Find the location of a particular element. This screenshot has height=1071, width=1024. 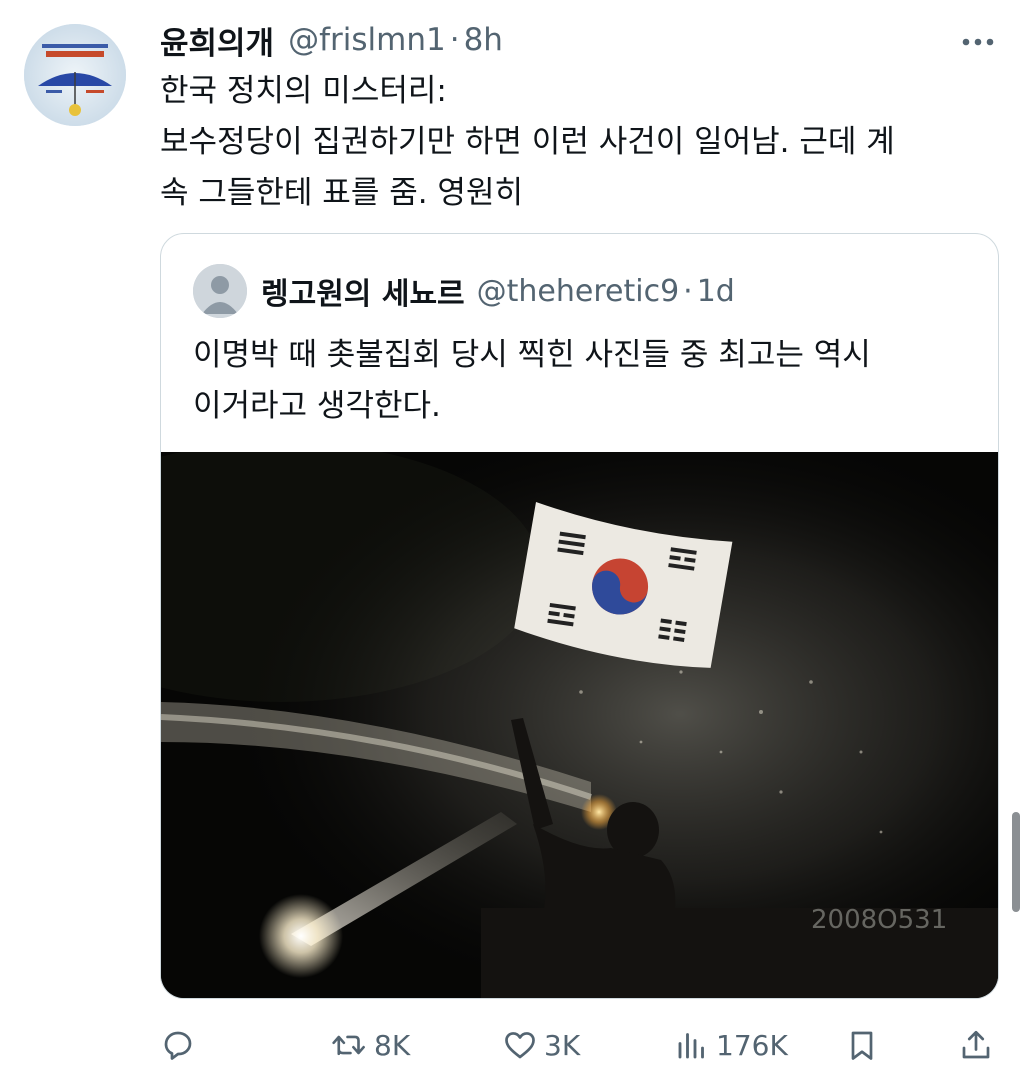

repost-button: 8K is located at coordinates (370, 1045).